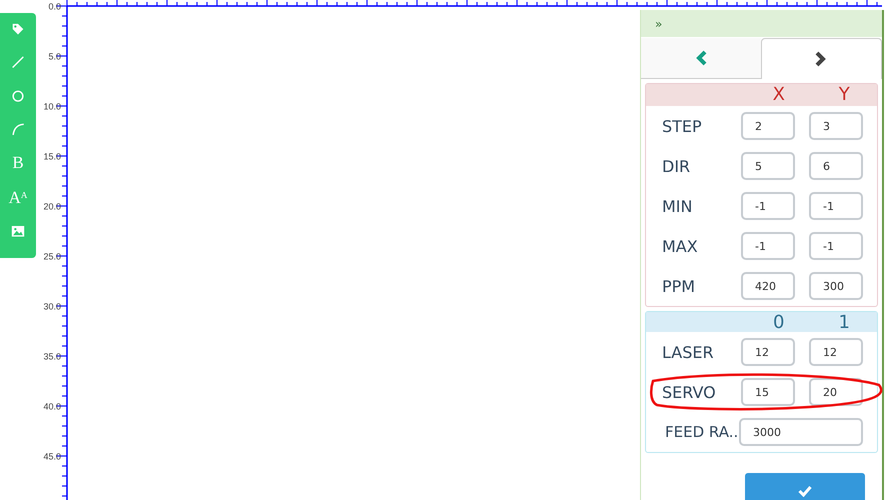  I want to click on chevron-left-icon, so click(700, 58).